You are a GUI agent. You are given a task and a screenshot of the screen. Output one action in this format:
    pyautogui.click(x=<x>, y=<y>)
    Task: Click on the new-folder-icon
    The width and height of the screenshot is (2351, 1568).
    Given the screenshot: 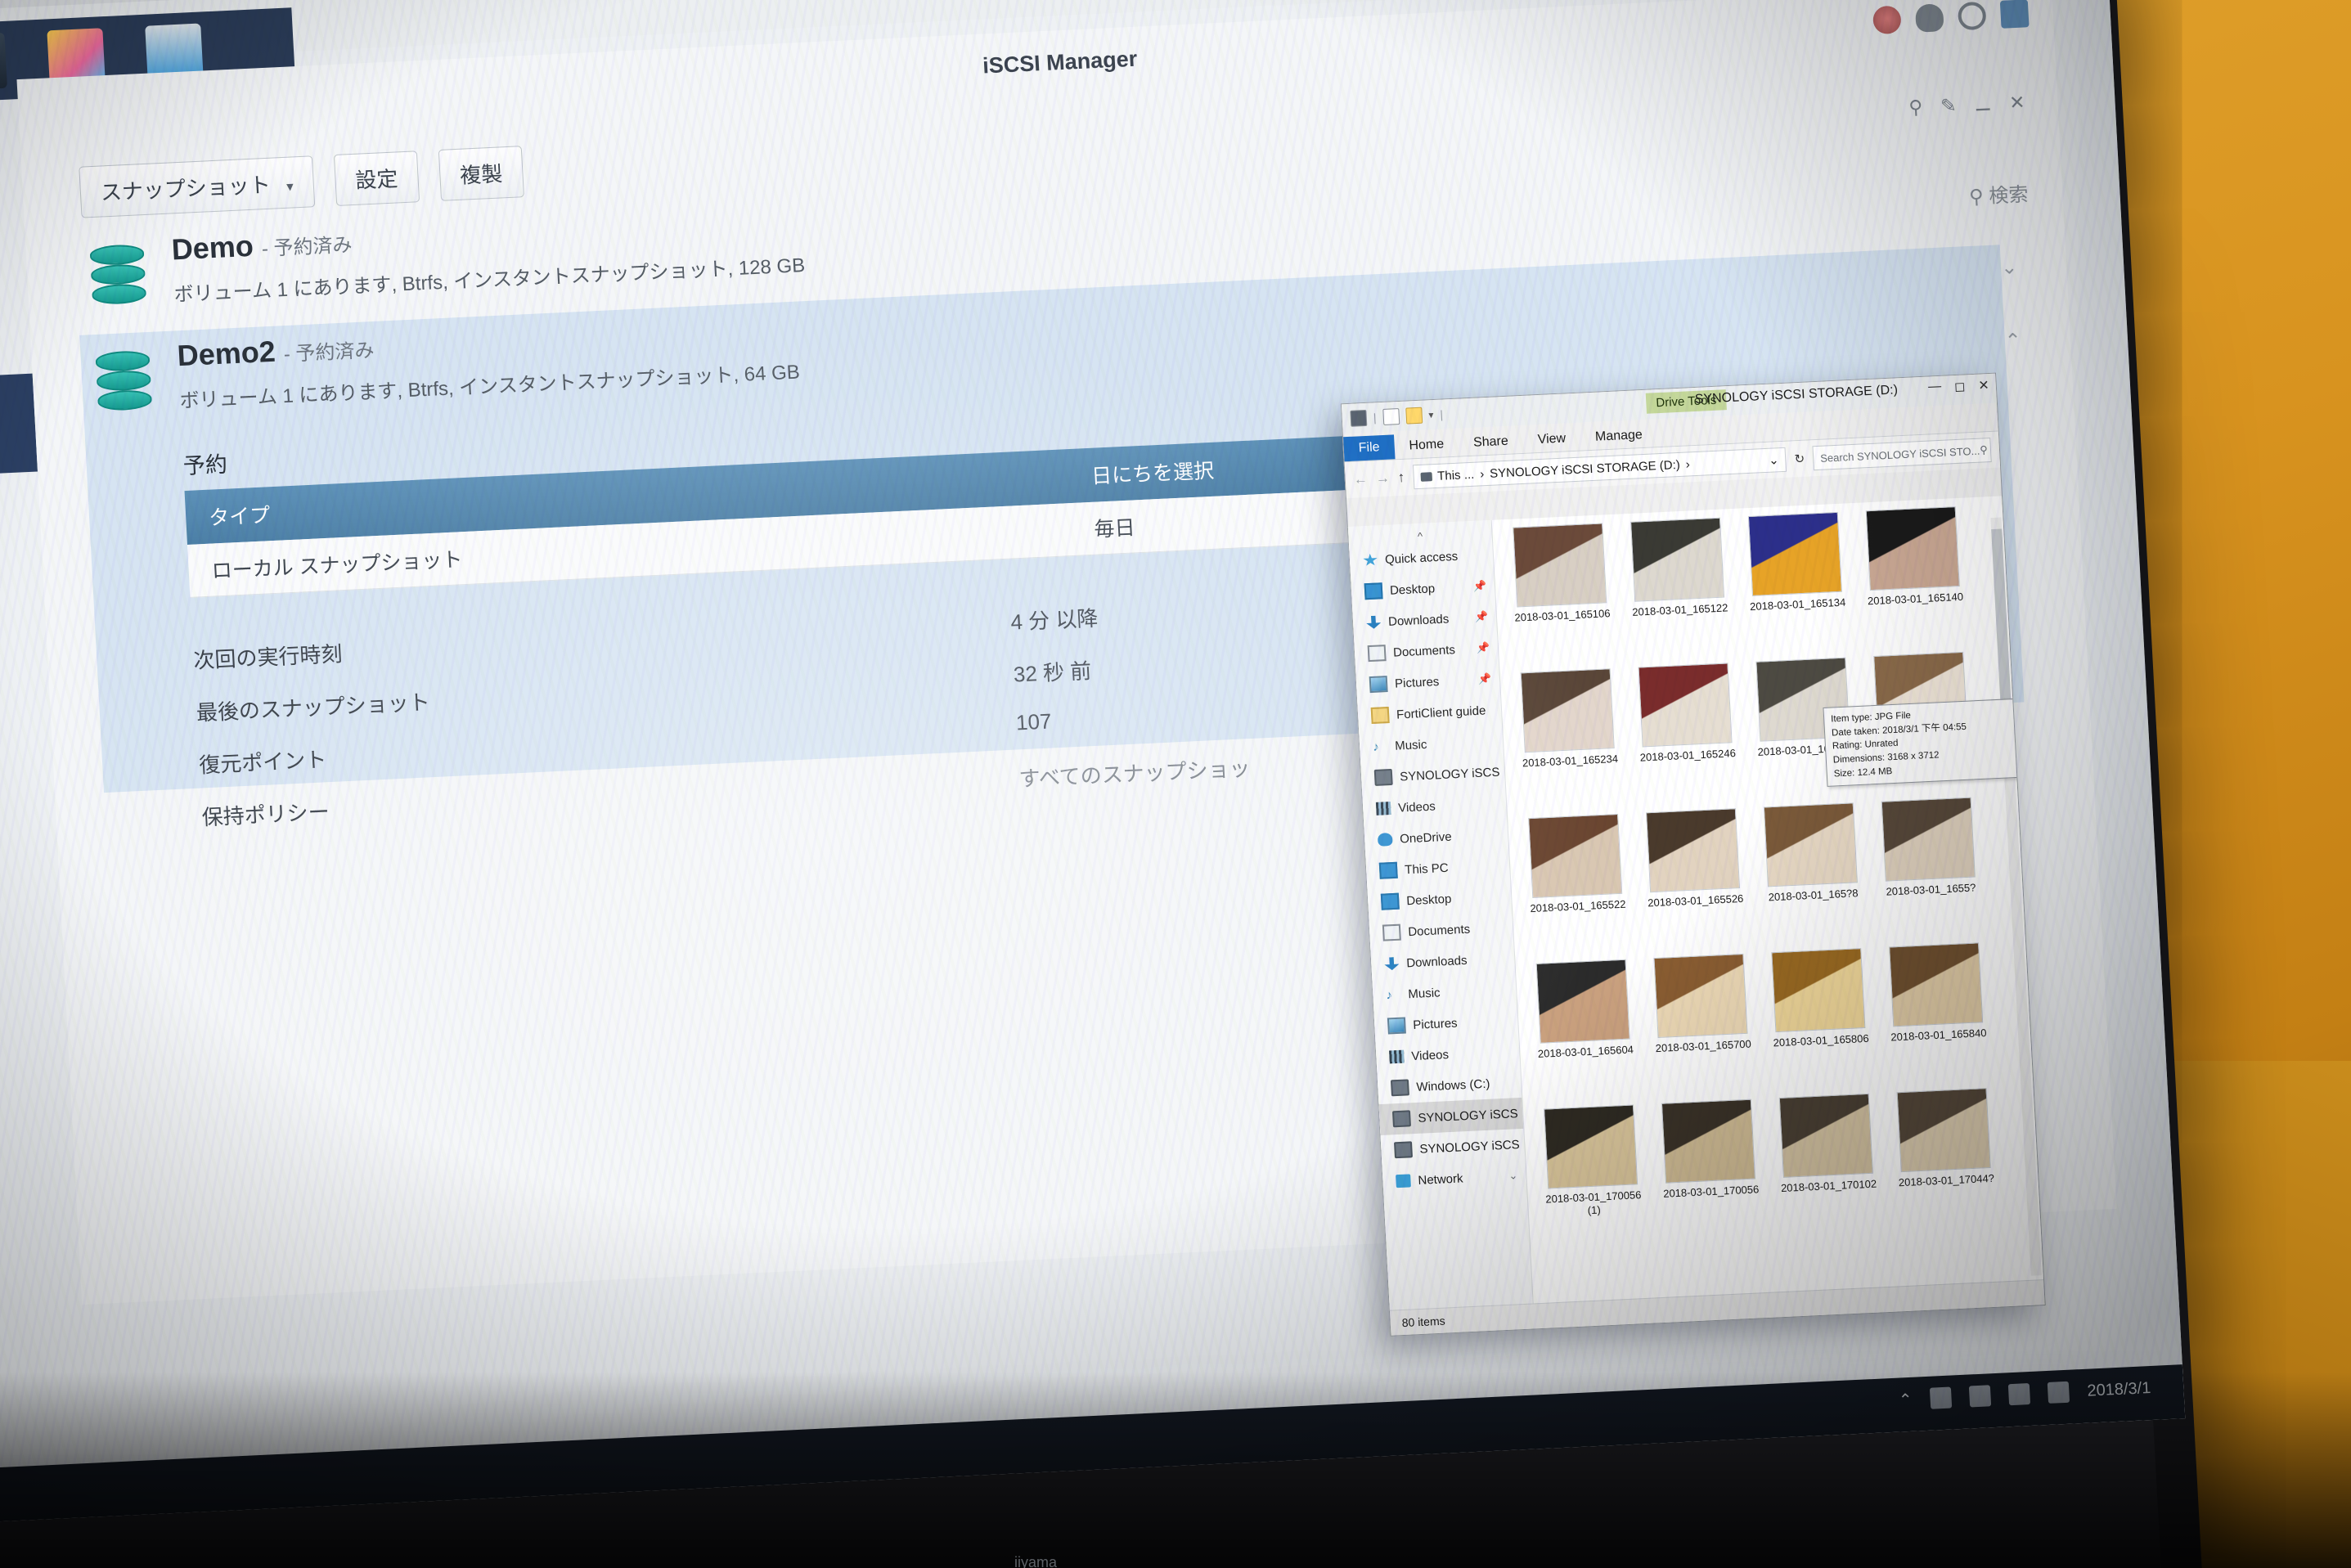 What is the action you would take?
    pyautogui.click(x=1414, y=416)
    